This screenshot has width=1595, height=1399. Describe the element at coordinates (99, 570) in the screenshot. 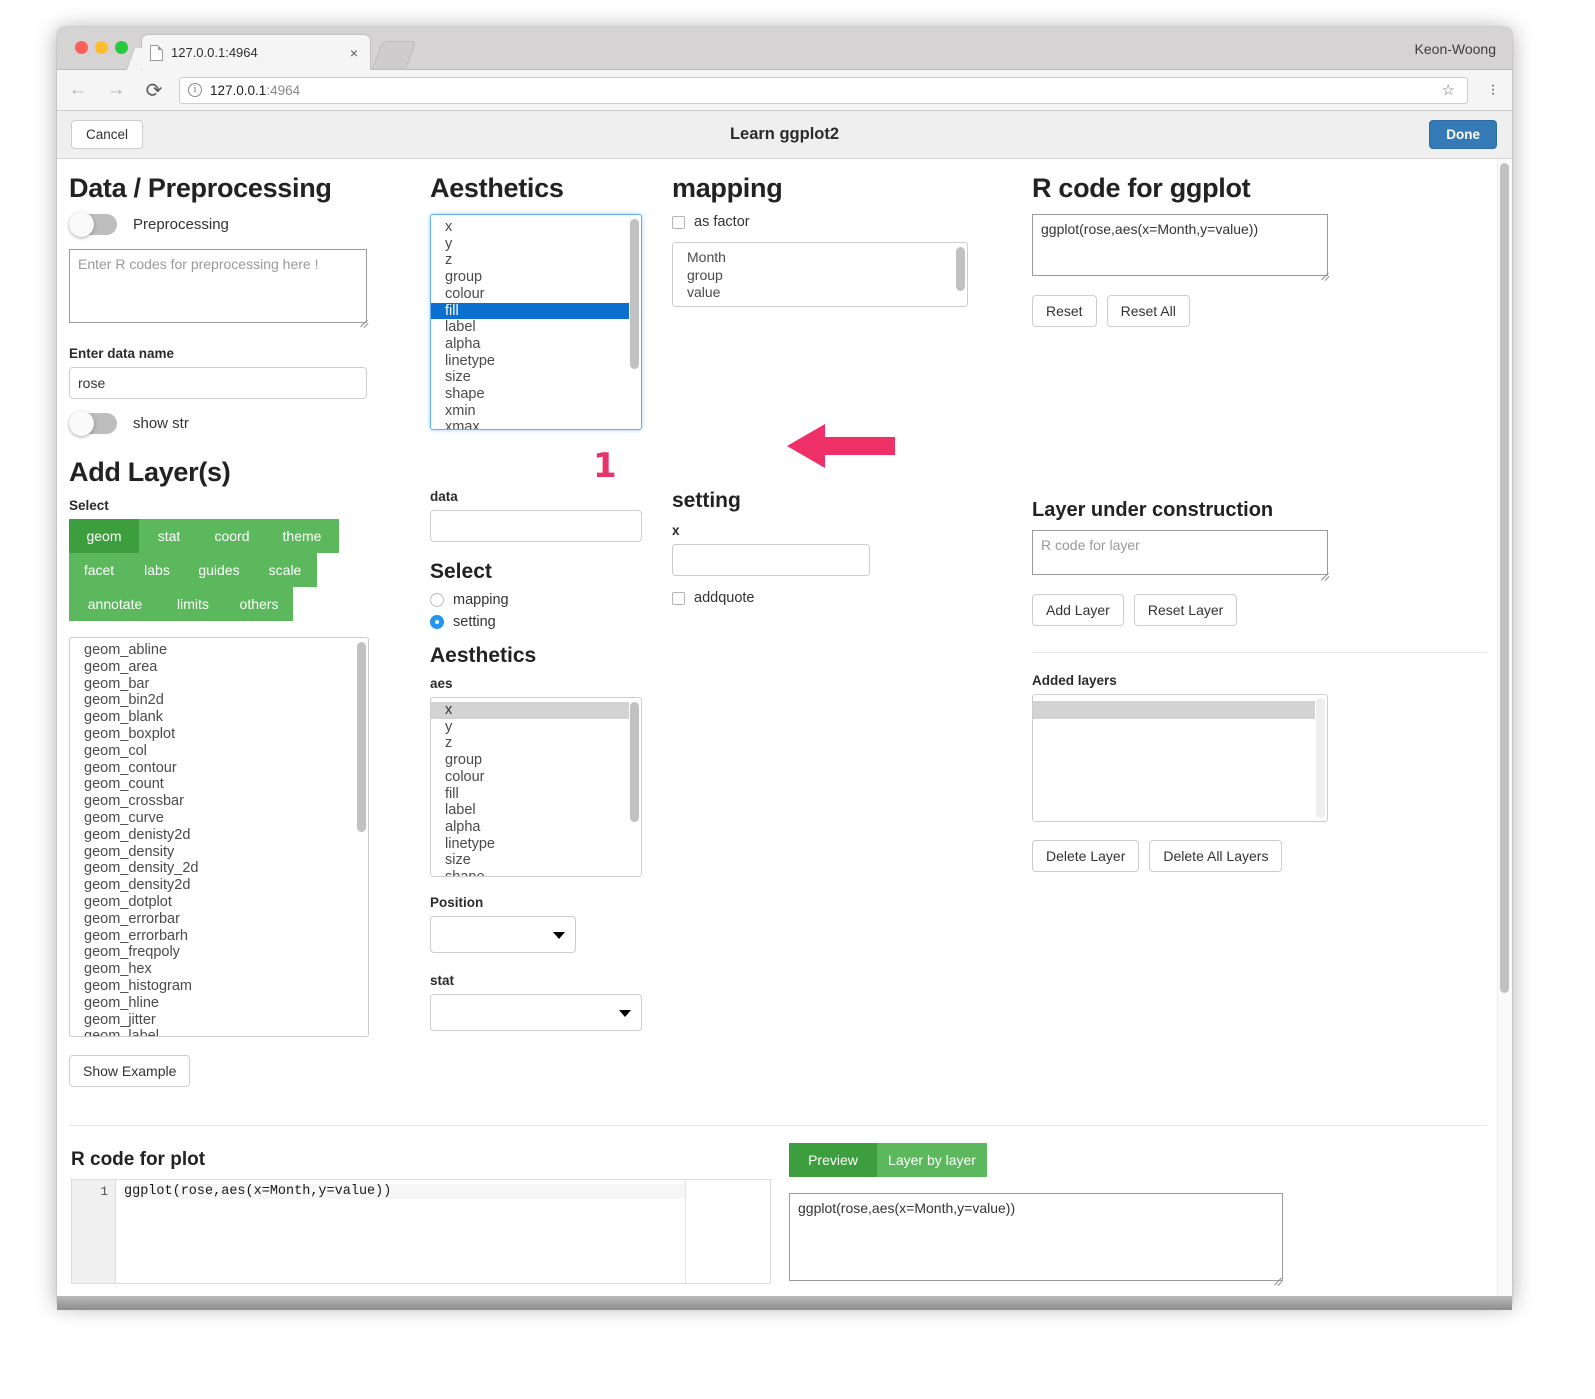

I see `layer-type-button-facet: facet` at that location.